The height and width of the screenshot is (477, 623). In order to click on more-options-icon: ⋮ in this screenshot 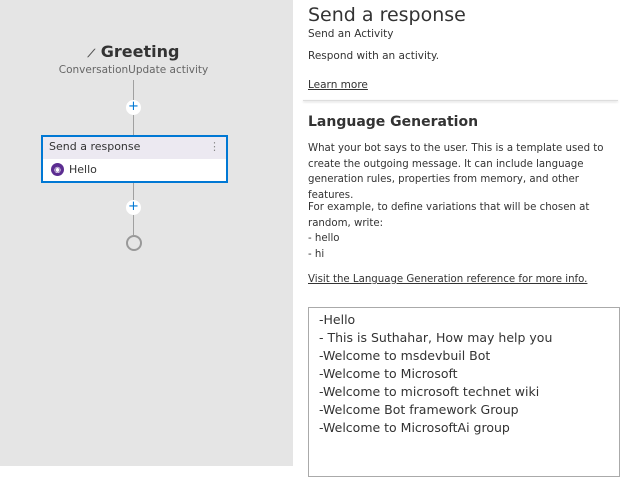, I will do `click(214, 148)`.